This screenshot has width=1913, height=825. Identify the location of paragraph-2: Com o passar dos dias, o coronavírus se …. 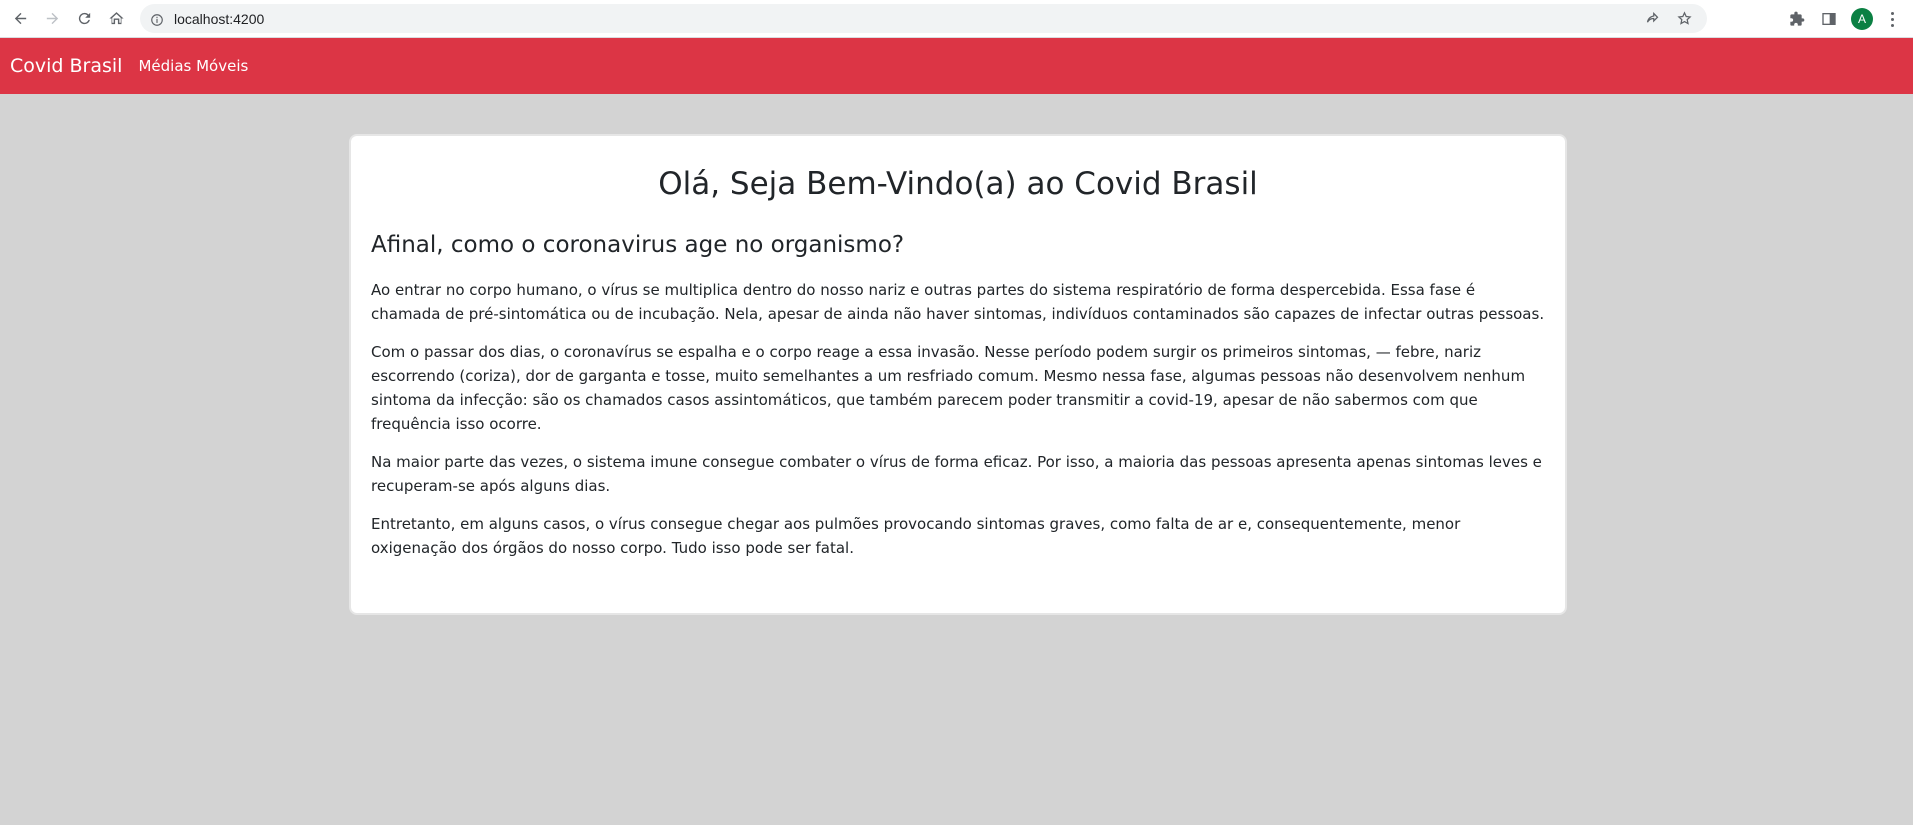
(948, 388).